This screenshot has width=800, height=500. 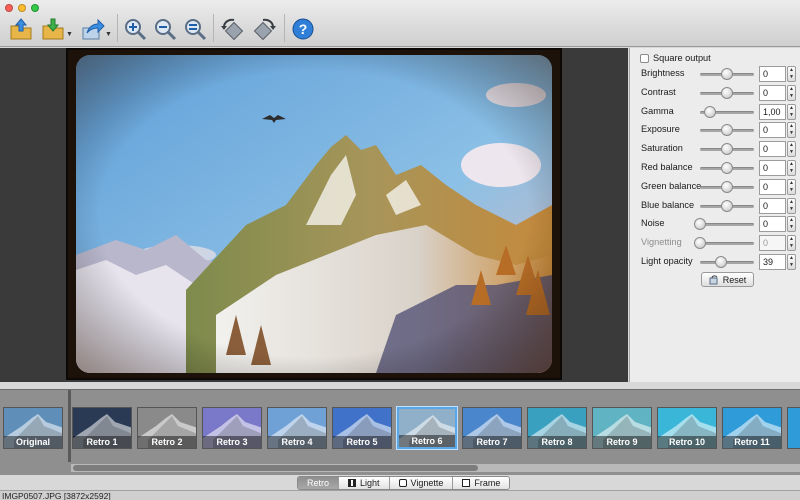 I want to click on scrollbar-thumb, so click(x=275, y=468).